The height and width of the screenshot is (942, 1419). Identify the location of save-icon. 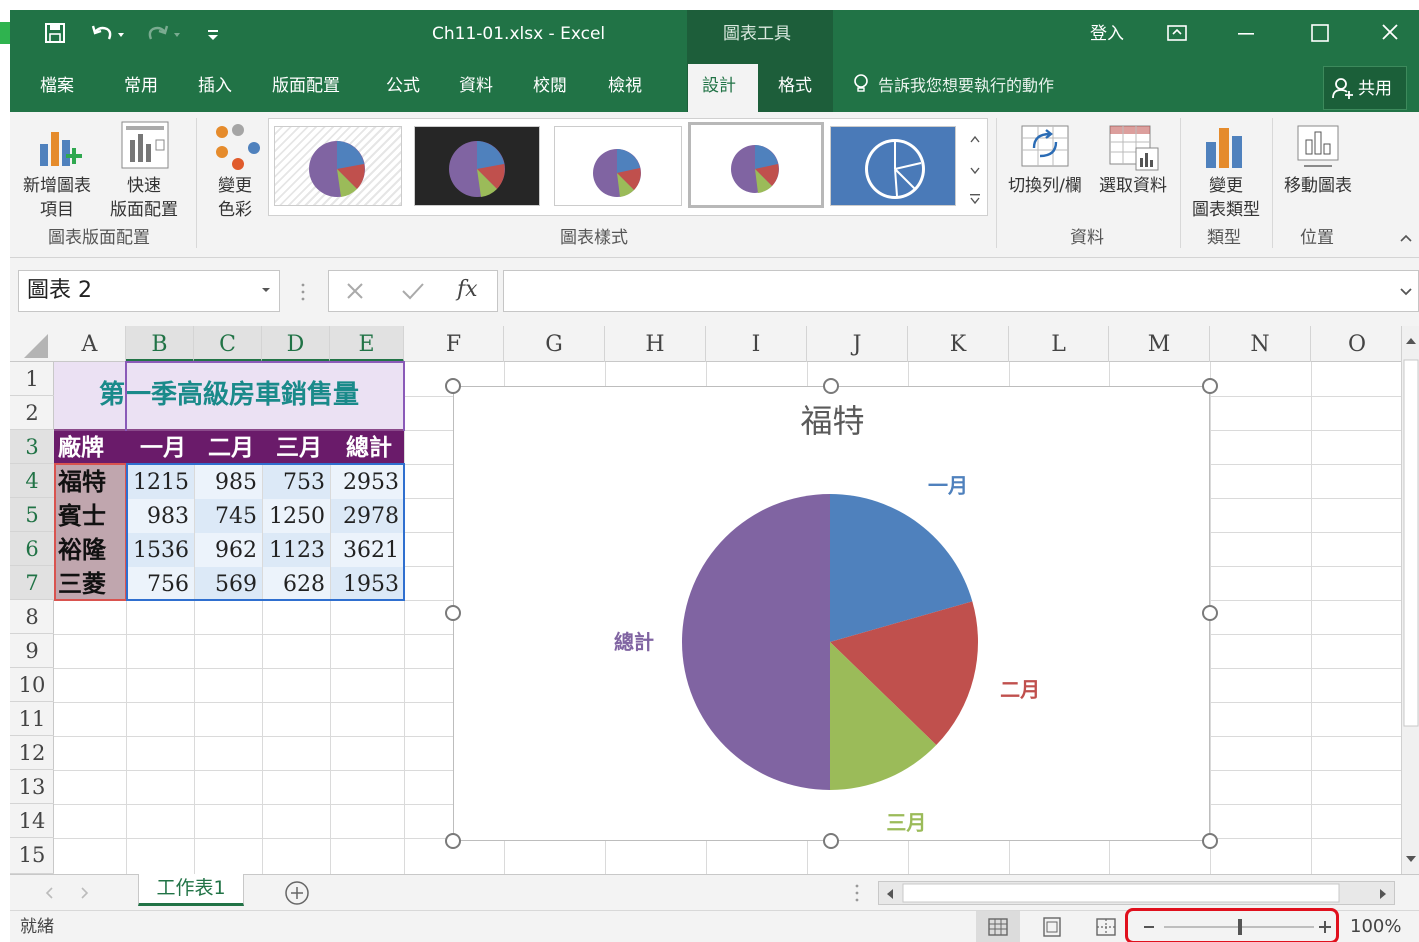
(55, 36).